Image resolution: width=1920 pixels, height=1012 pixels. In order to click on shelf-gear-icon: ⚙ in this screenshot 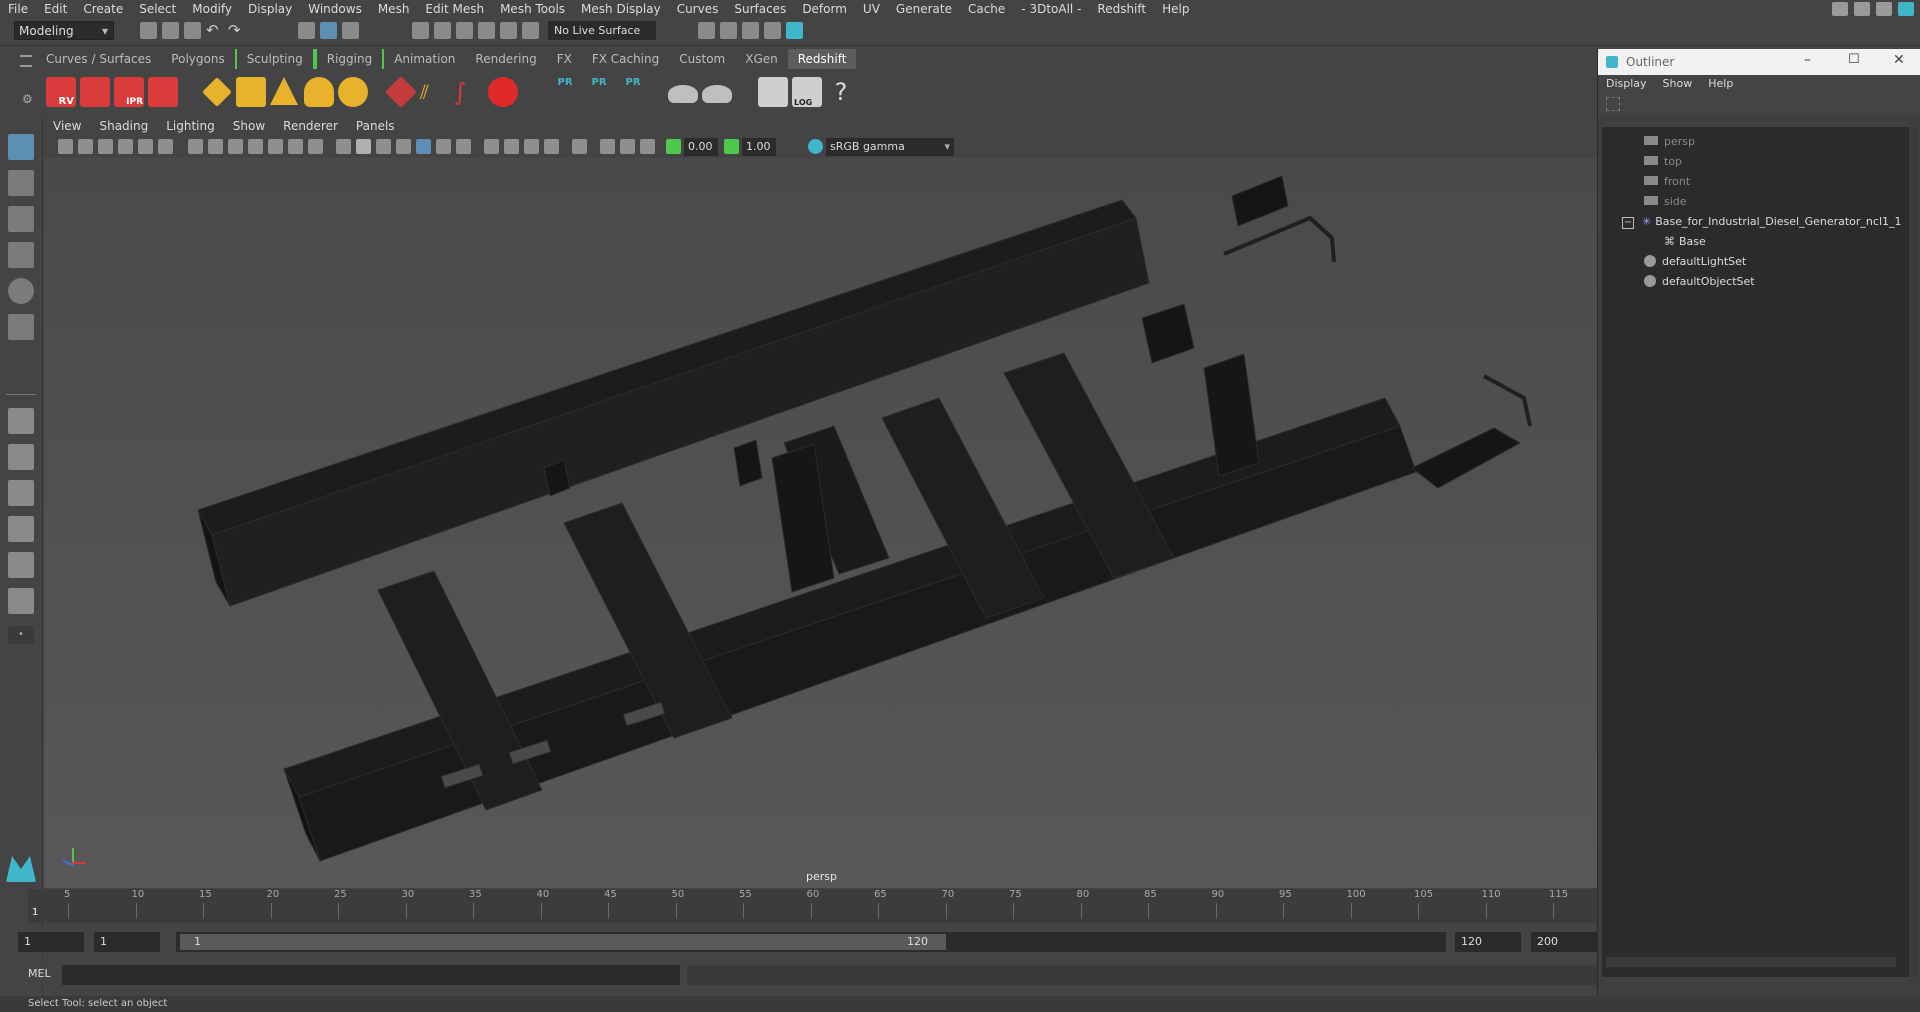, I will do `click(27, 99)`.